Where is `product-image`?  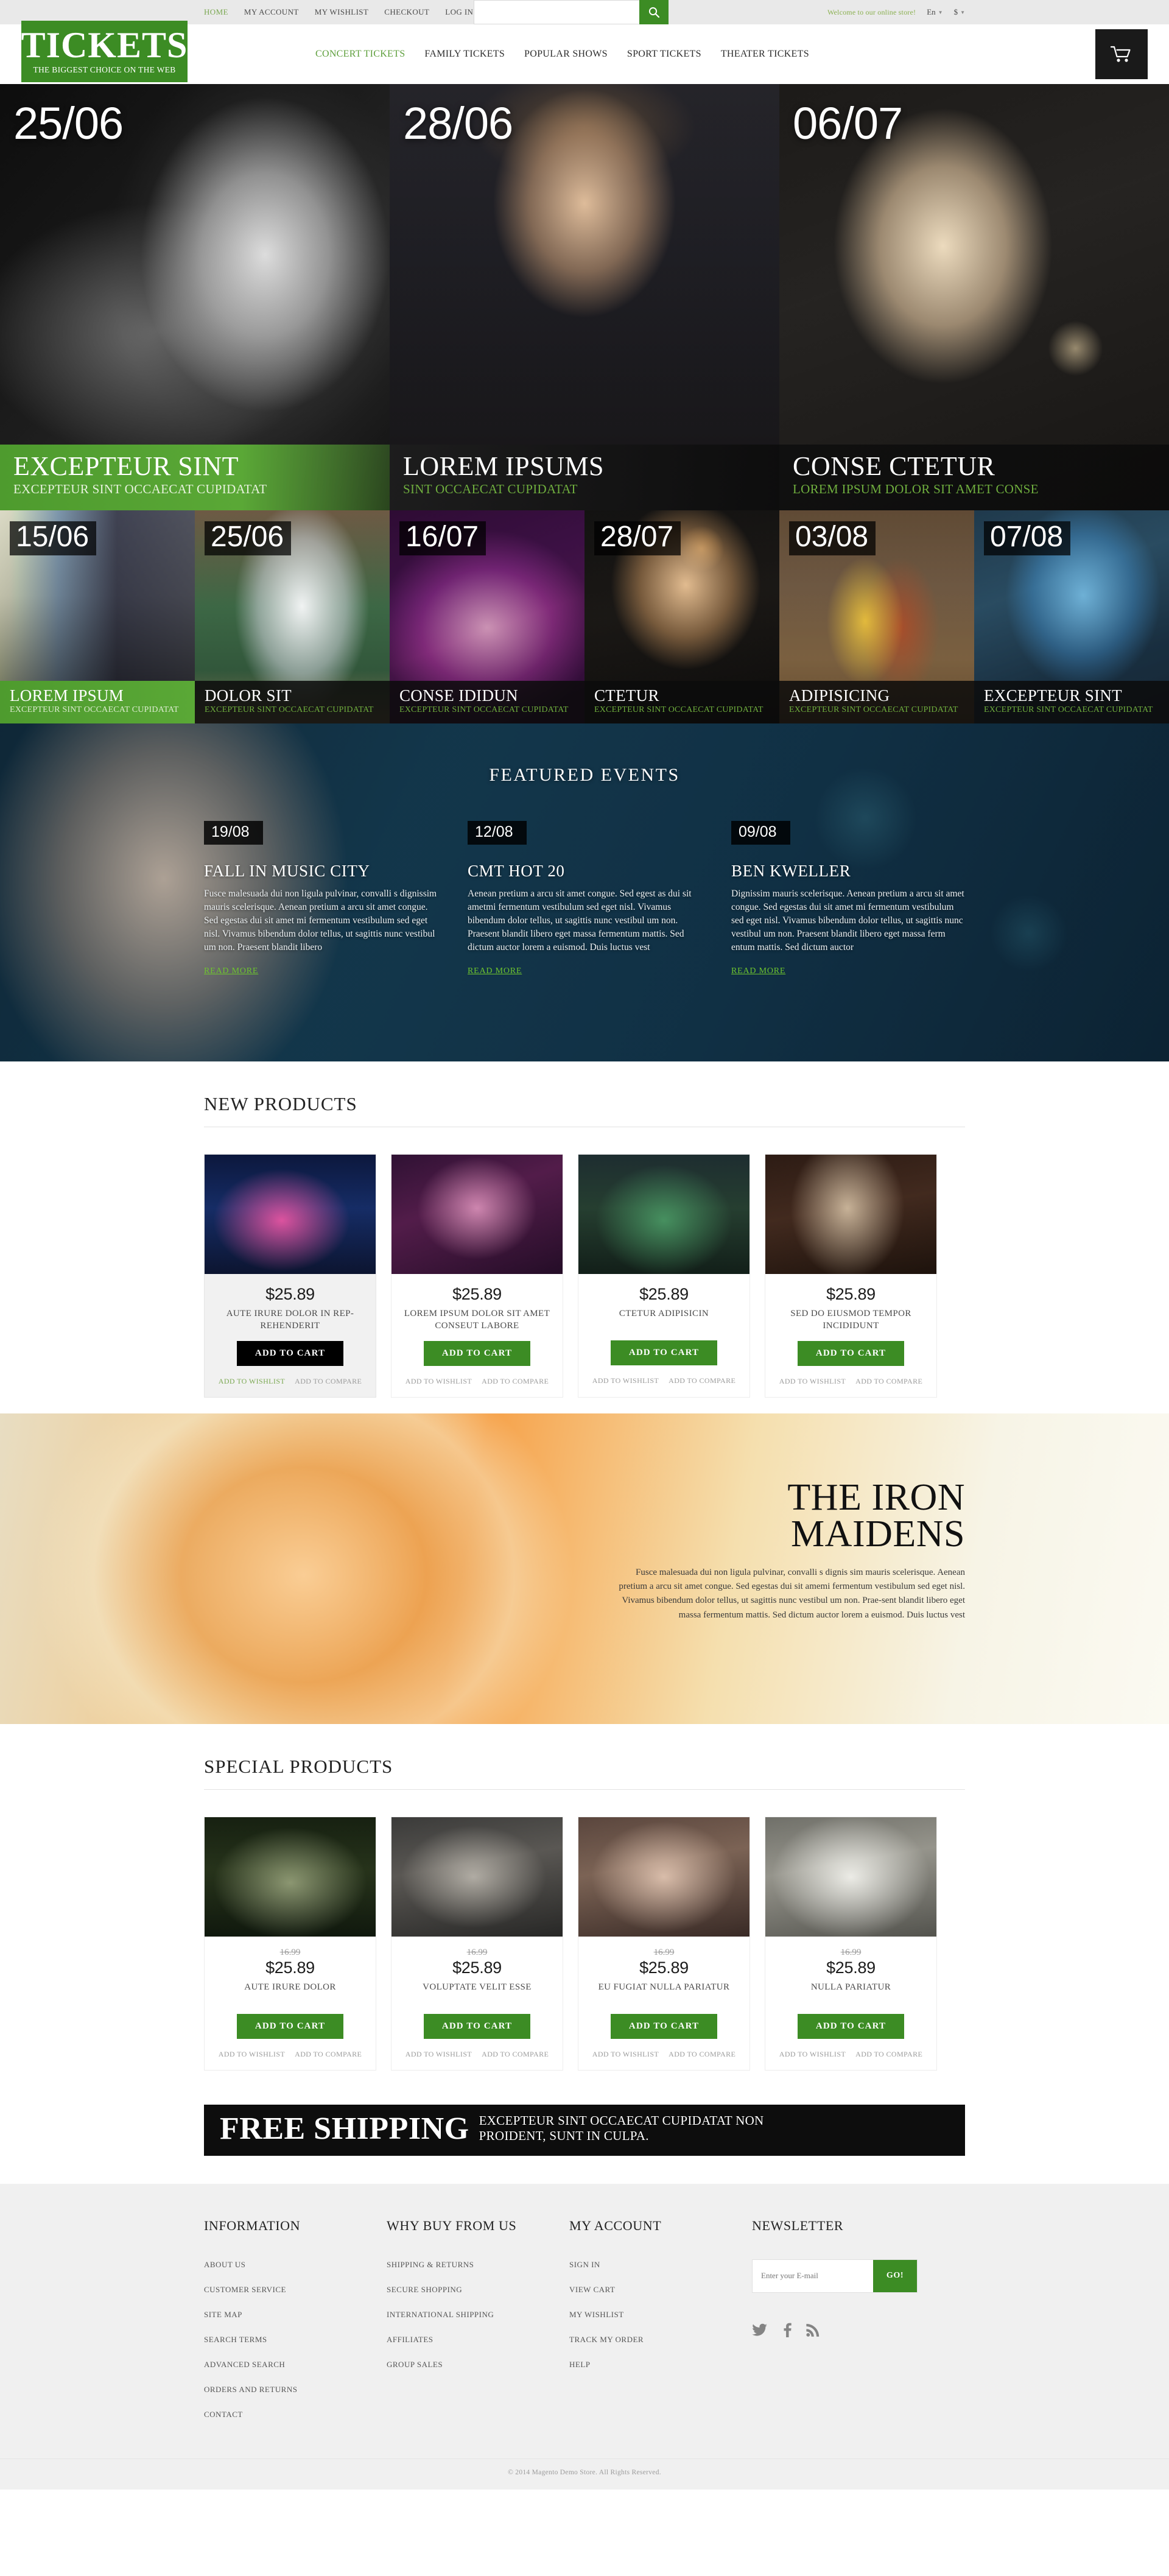
product-image is located at coordinates (663, 1214).